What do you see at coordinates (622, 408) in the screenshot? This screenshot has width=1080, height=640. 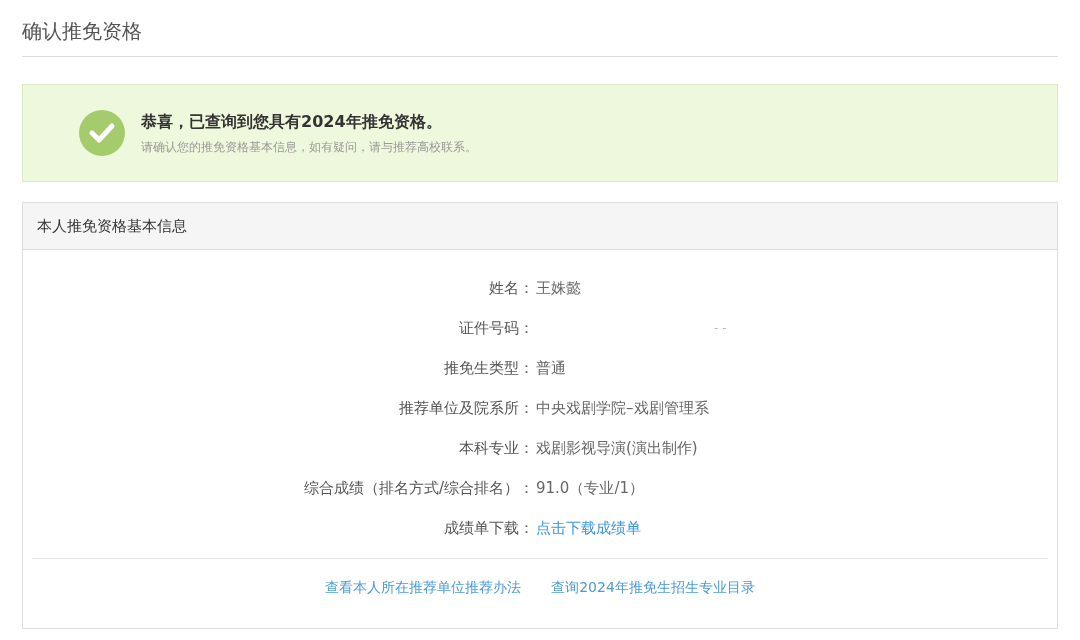 I see `field-value: 中央戏剧学院–戏剧管理系` at bounding box center [622, 408].